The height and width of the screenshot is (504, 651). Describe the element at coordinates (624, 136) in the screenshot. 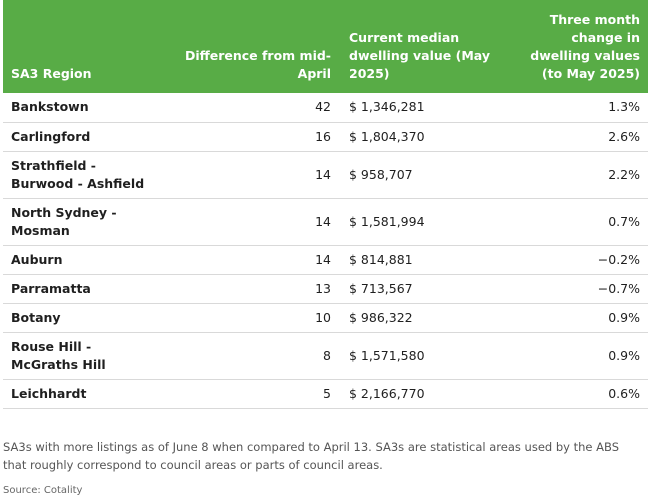

I see `cell-change: 2.6%` at that location.